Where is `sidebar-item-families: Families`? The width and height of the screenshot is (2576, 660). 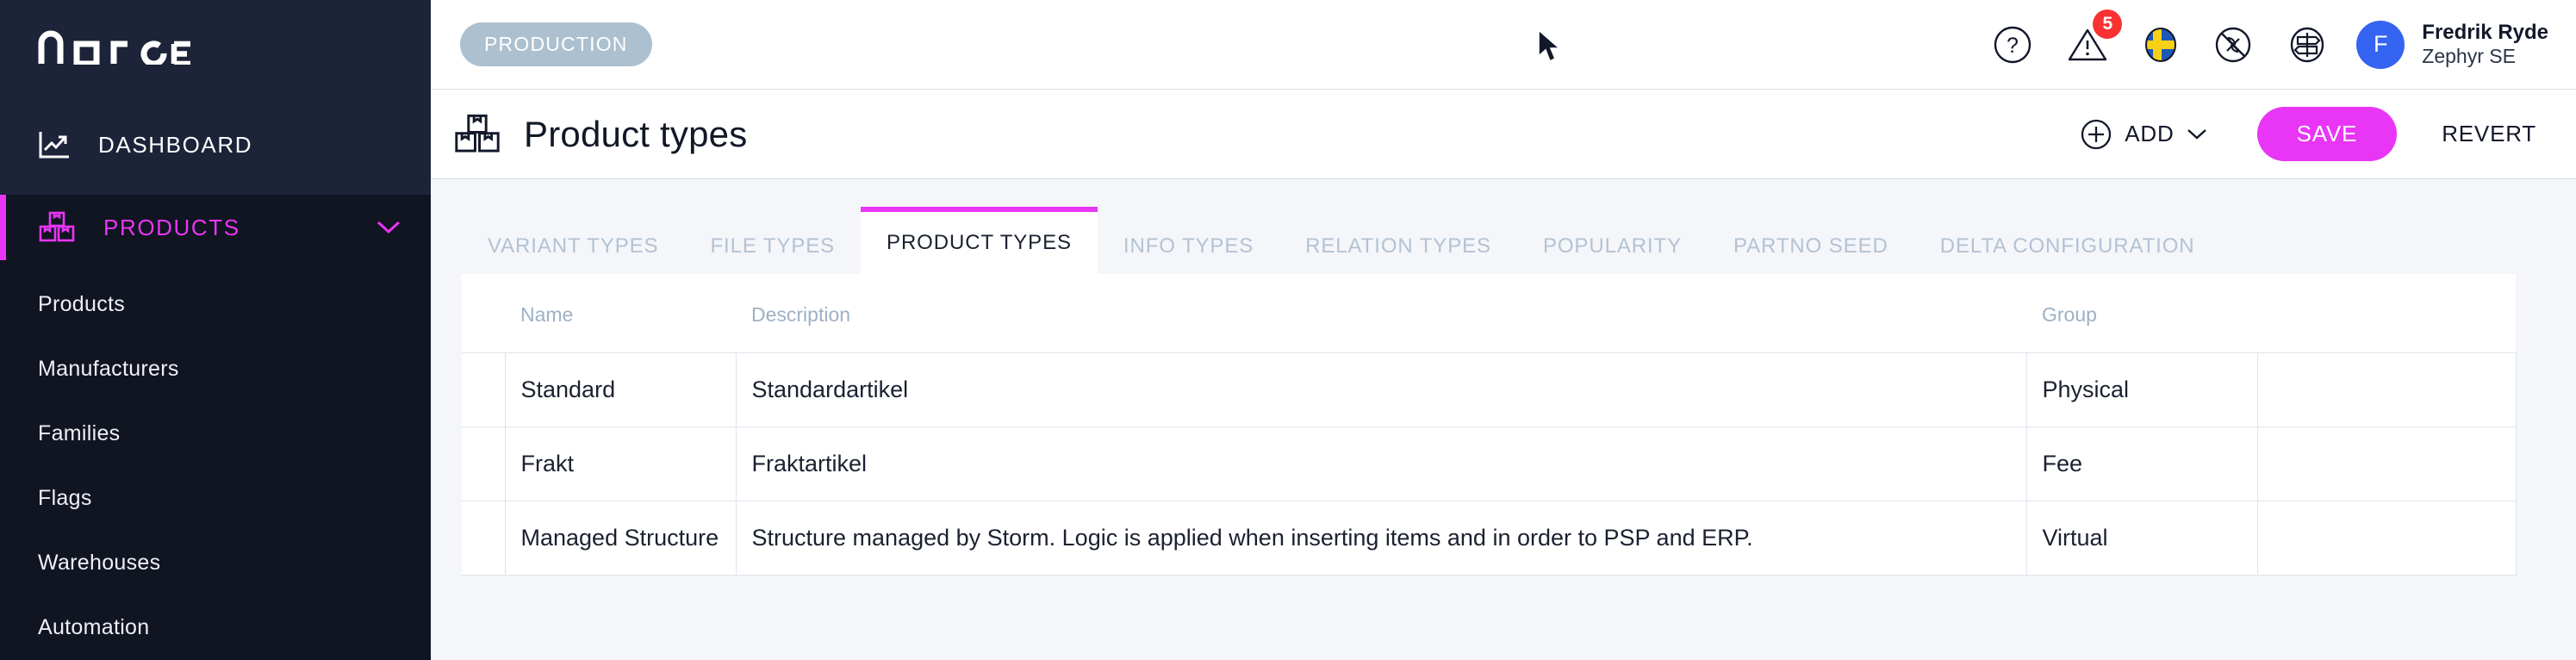
sidebar-item-families: Families is located at coordinates (216, 434).